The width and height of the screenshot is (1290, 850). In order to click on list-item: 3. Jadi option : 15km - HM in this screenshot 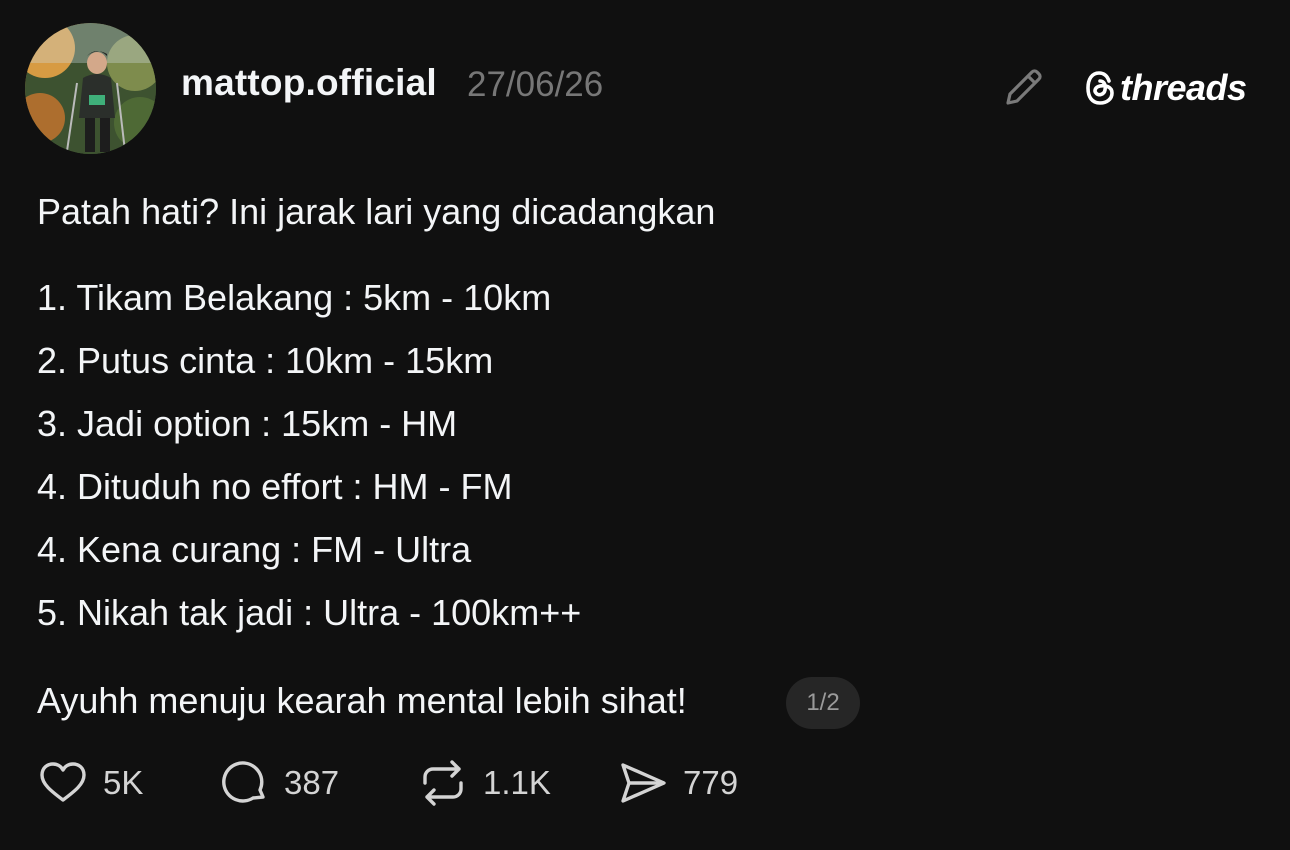, I will do `click(247, 423)`.